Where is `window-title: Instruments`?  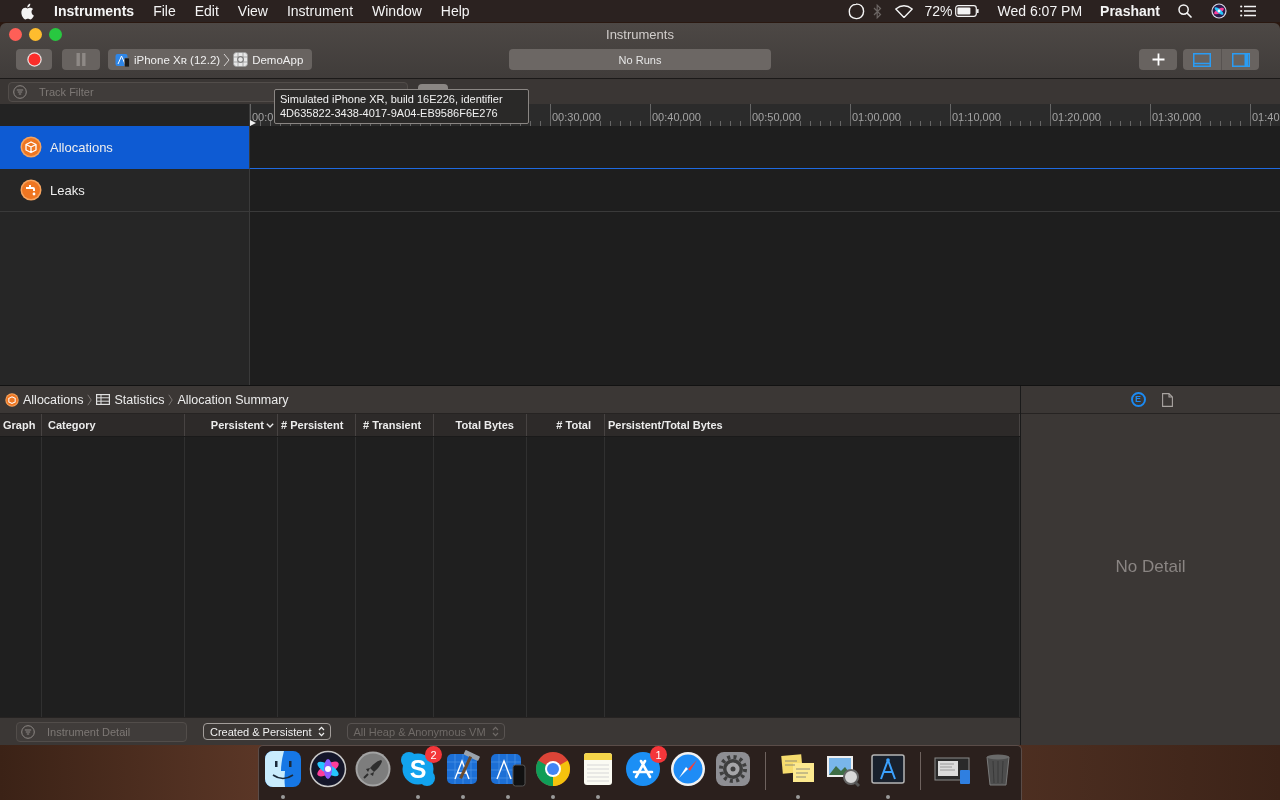
window-title: Instruments is located at coordinates (640, 34).